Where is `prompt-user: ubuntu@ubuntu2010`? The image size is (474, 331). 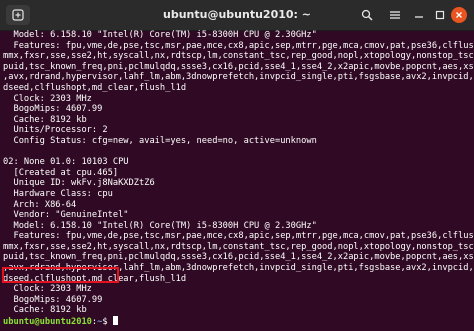 prompt-user: ubuntu@ubuntu2010 is located at coordinates (47, 322).